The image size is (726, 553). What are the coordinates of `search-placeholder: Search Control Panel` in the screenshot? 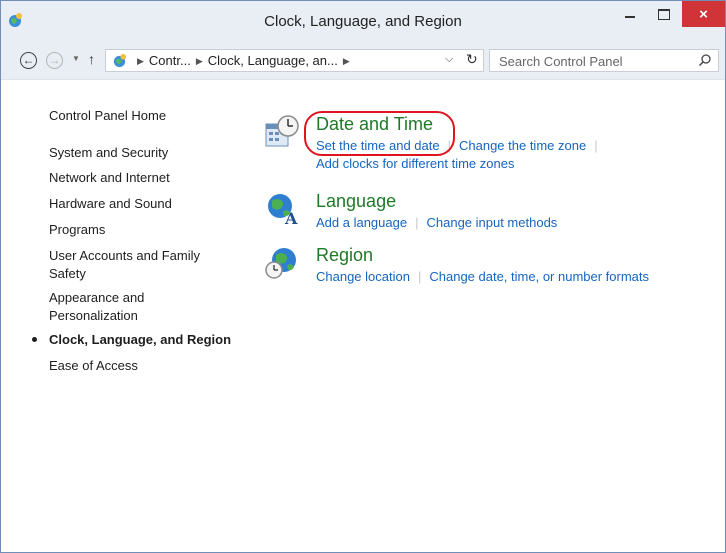 It's located at (561, 61).